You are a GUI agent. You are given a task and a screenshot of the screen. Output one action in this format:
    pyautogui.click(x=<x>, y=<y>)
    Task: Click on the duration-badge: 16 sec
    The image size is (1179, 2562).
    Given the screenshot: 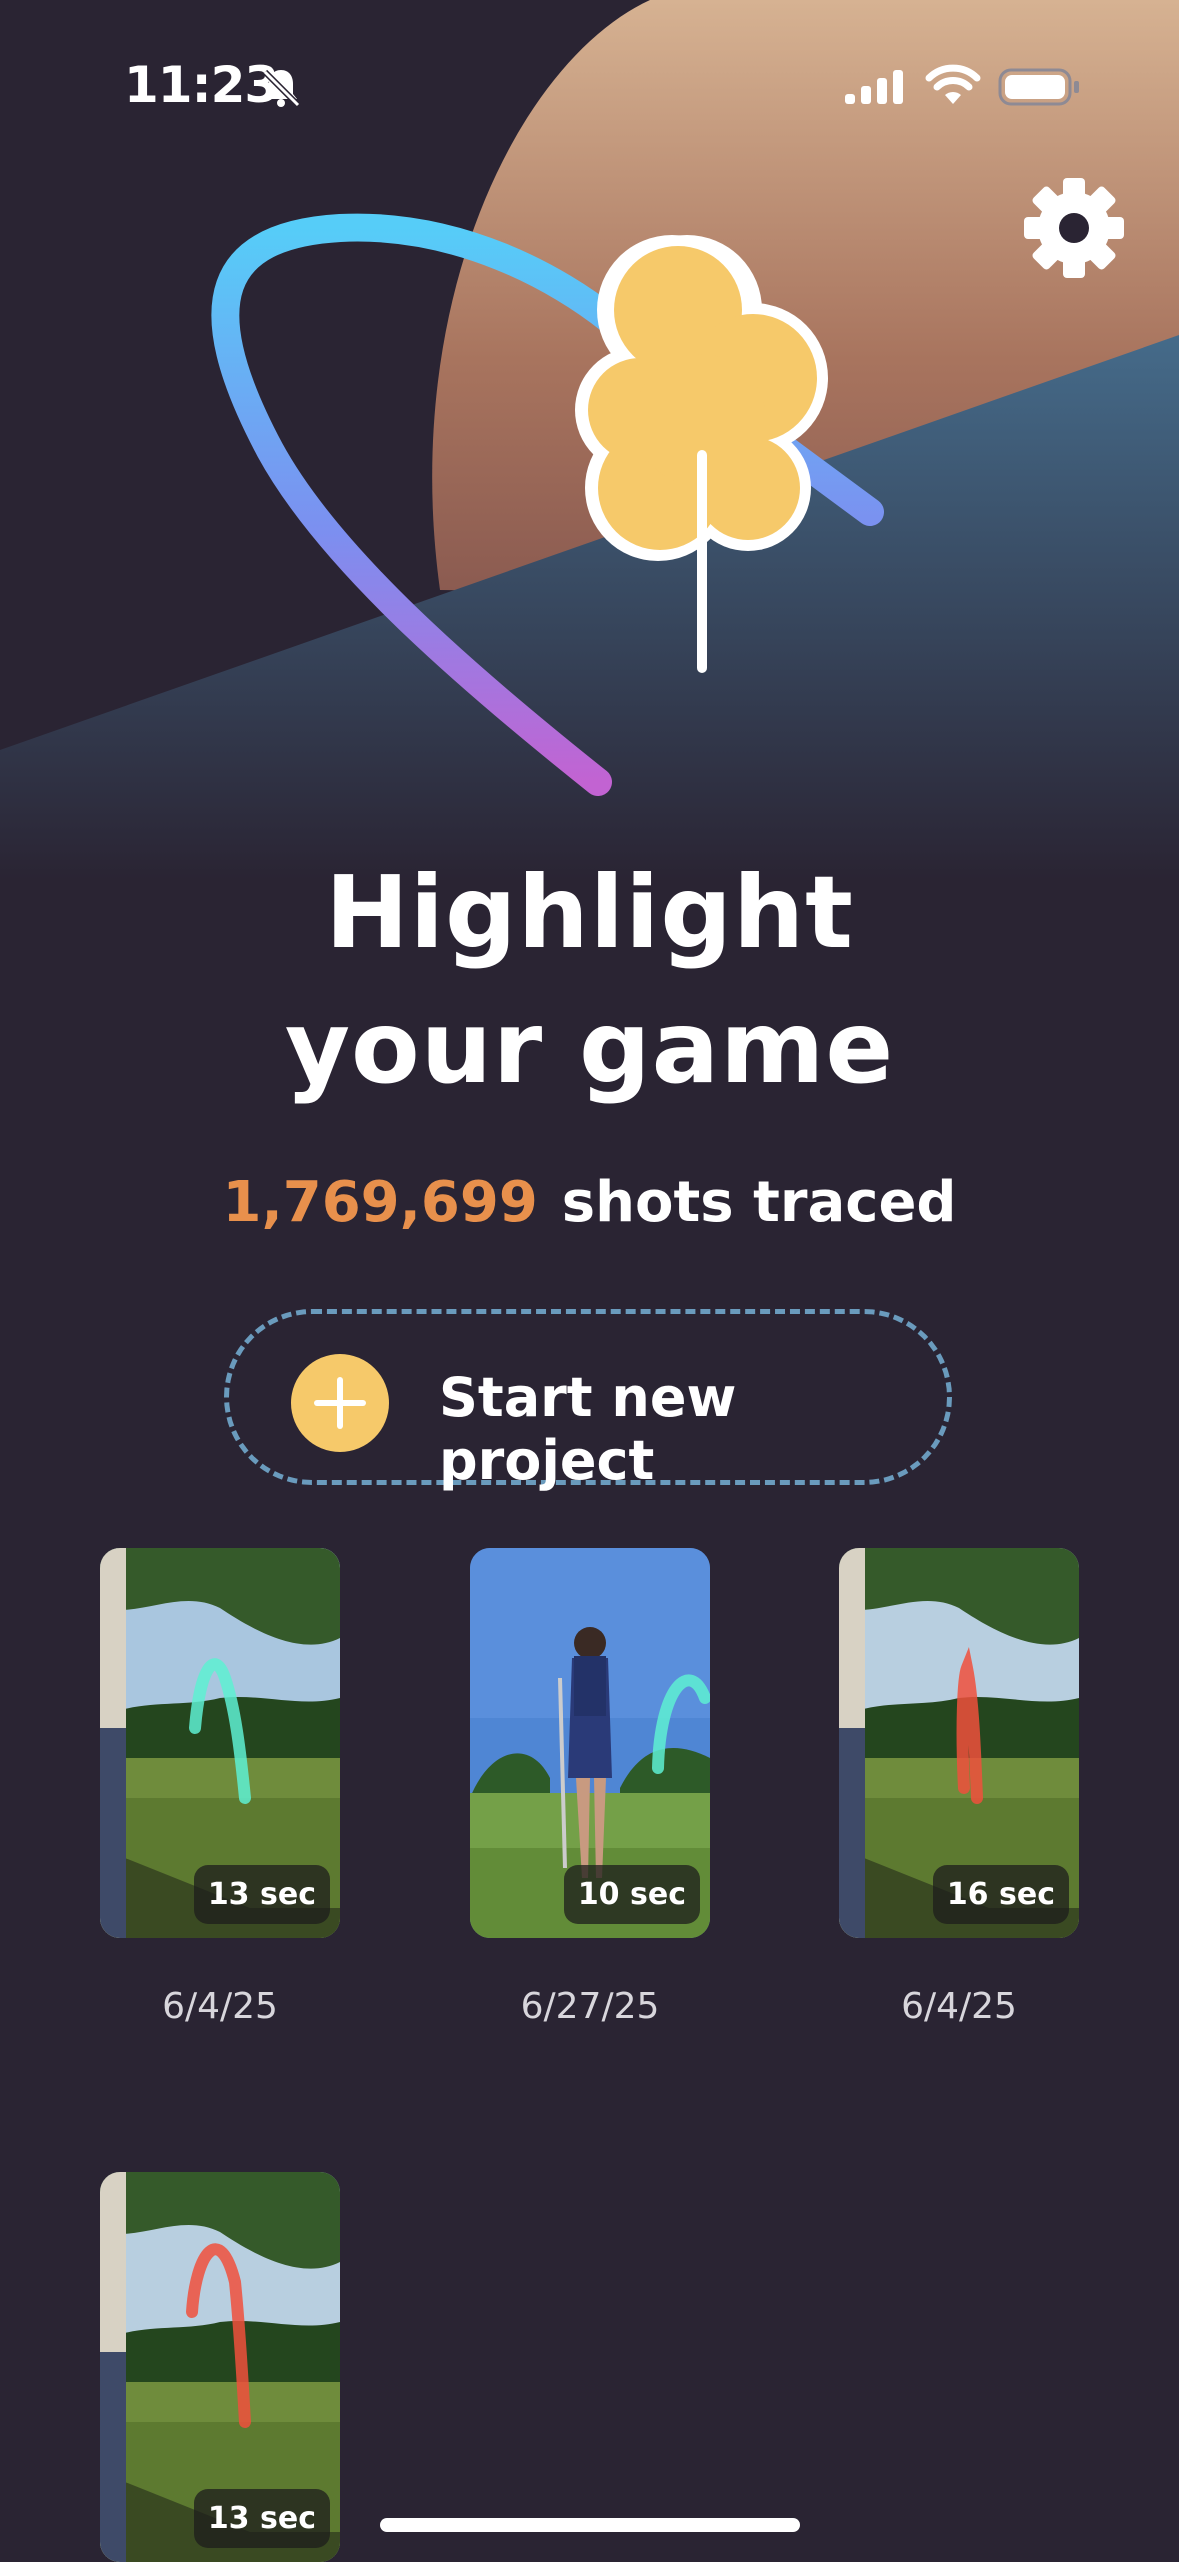 What is the action you would take?
    pyautogui.click(x=1000, y=1894)
    